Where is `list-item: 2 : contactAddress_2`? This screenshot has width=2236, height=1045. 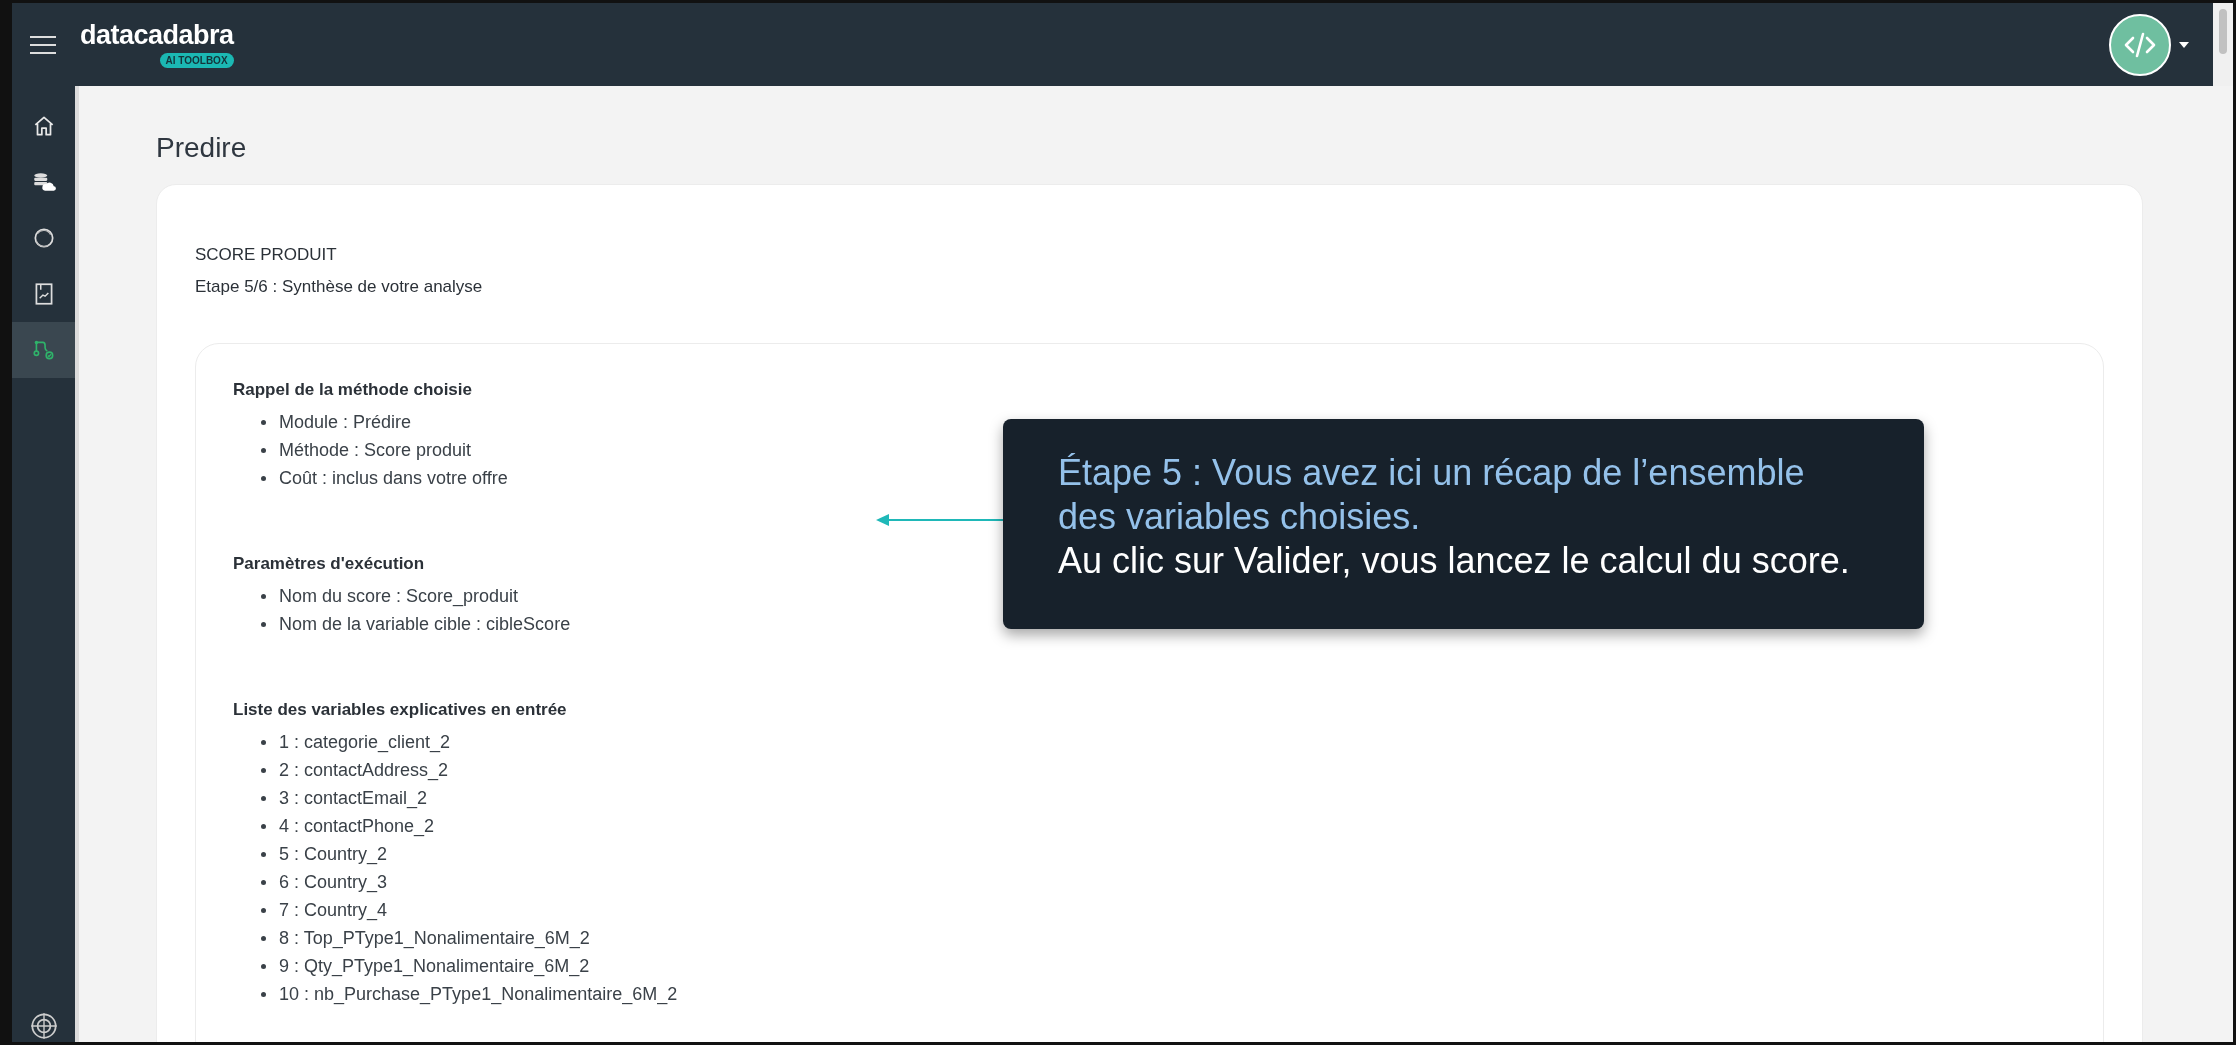 list-item: 2 : contactAddress_2 is located at coordinates (364, 770).